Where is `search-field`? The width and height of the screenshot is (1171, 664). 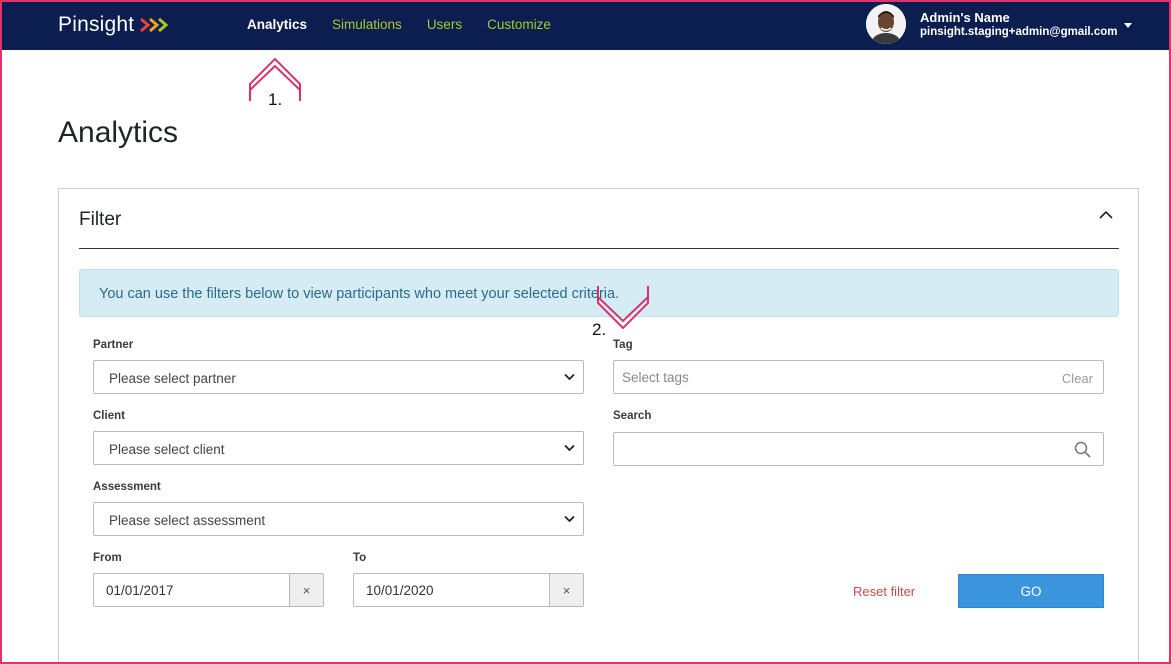 search-field is located at coordinates (858, 449).